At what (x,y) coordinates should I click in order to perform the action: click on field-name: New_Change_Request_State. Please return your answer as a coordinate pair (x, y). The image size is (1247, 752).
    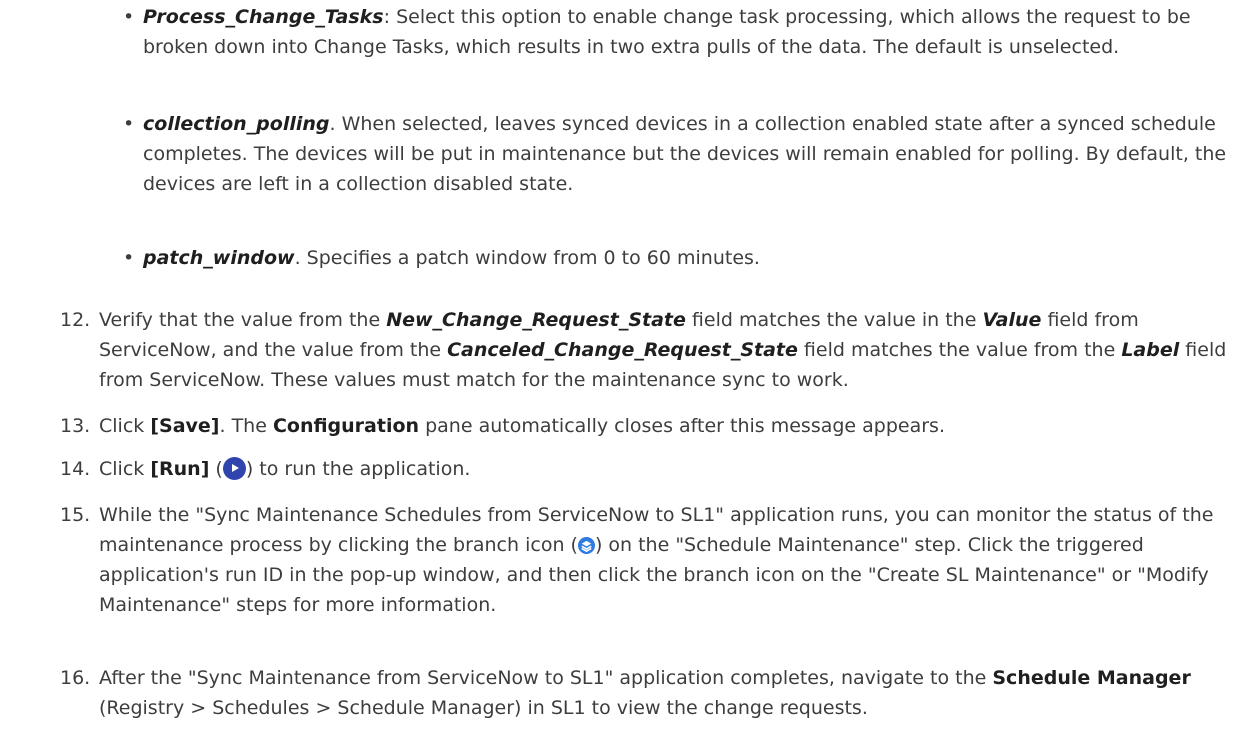
    Looking at the image, I should click on (536, 320).